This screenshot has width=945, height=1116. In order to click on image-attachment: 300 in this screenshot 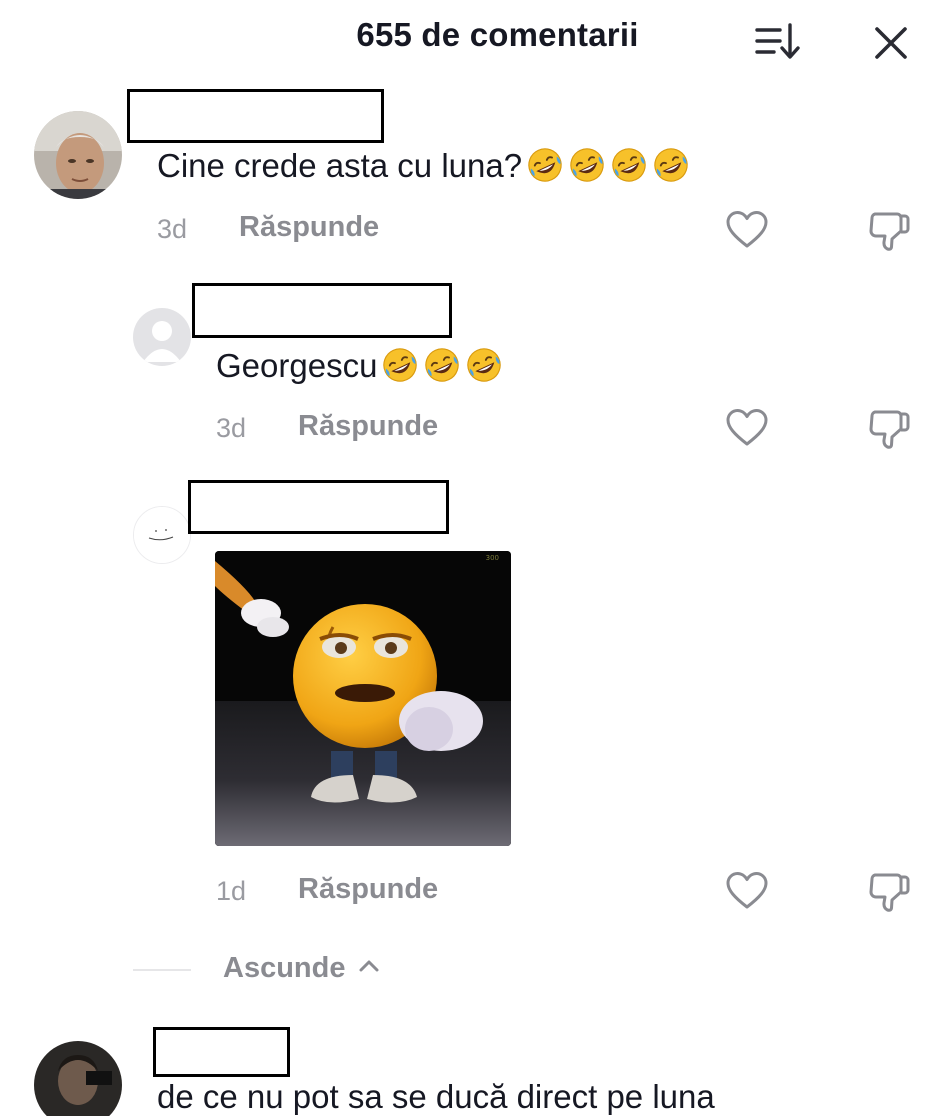, I will do `click(363, 698)`.